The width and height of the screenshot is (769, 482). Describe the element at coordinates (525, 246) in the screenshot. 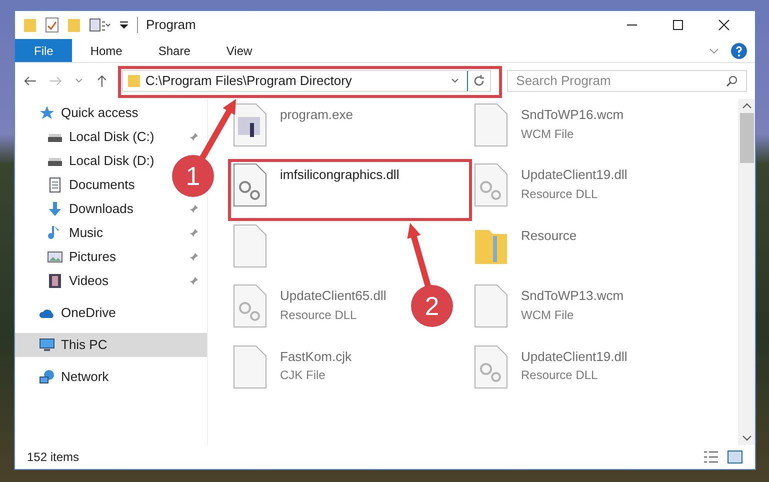

I see `file-item: Resource` at that location.